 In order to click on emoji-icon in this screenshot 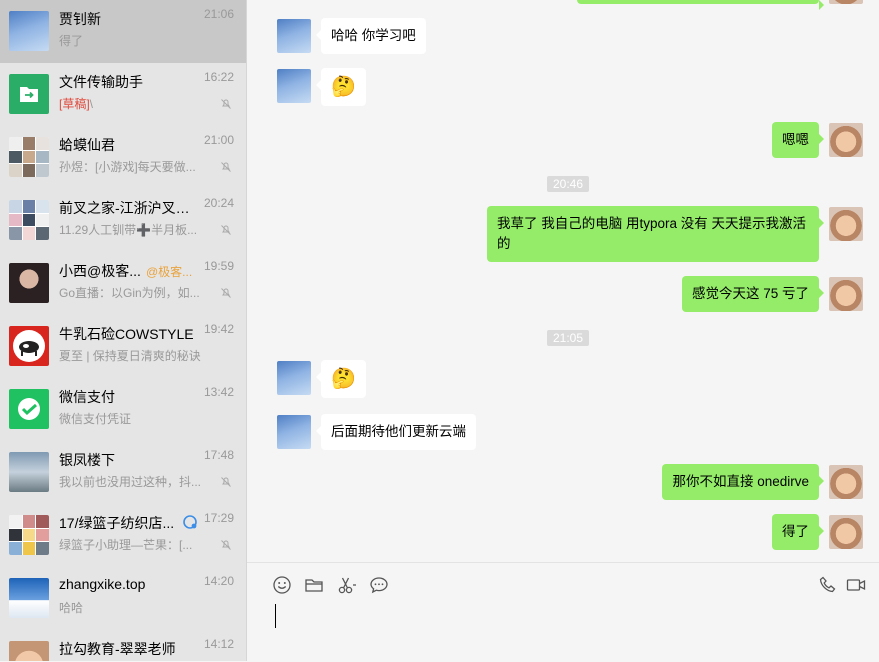, I will do `click(282, 585)`.